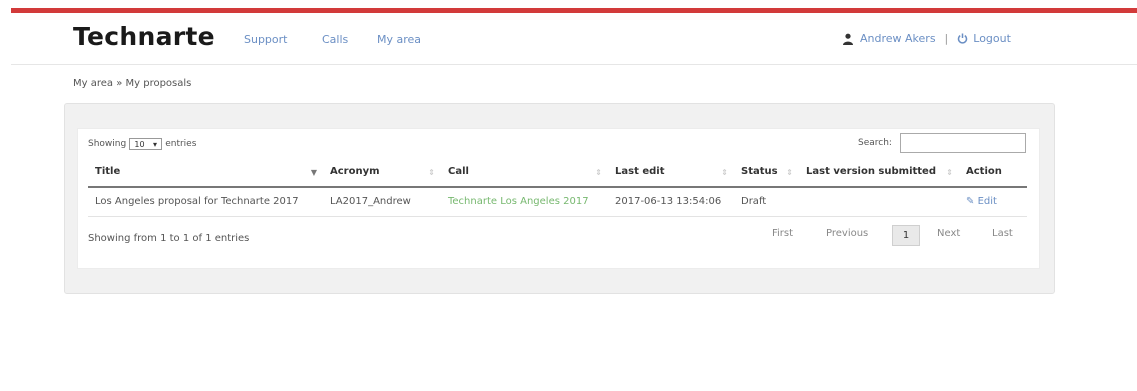  I want to click on page-length-control: Showing 10 ▾ entries, so click(142, 144).